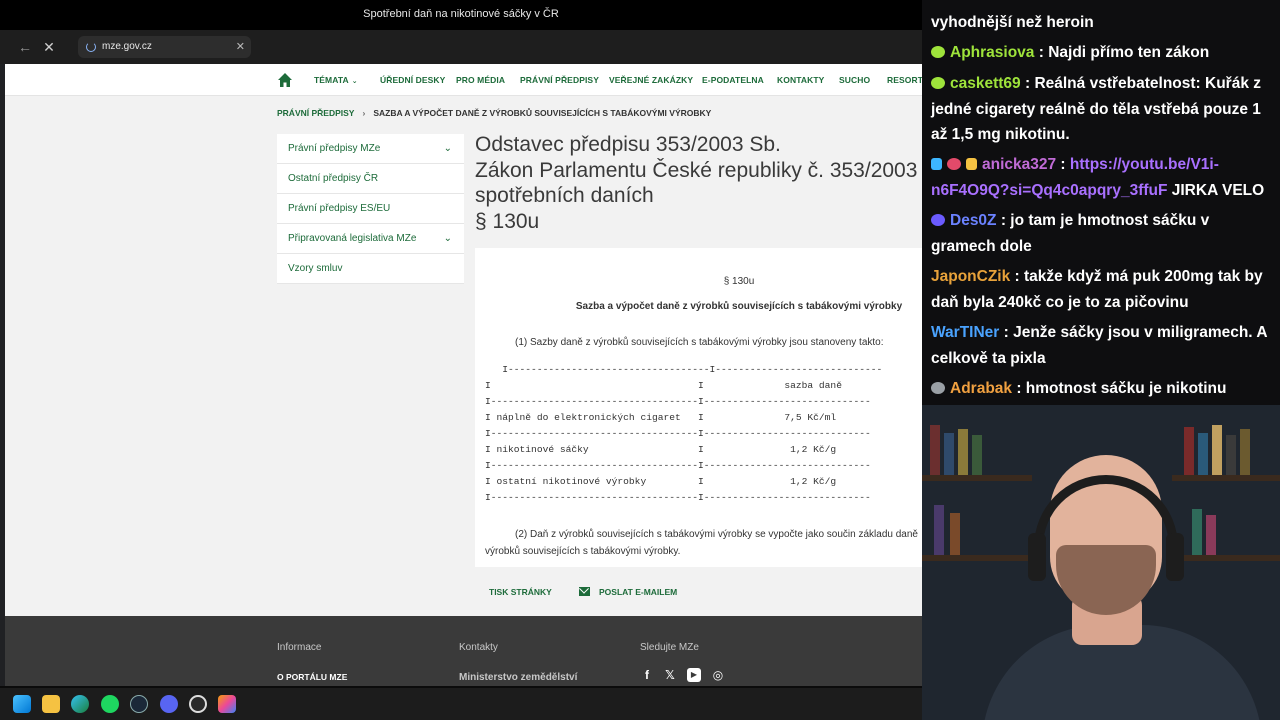 This screenshot has width=1280, height=720. I want to click on side-item-predpisy-es-eu: Právní předpisy ES/EU, so click(370, 209).